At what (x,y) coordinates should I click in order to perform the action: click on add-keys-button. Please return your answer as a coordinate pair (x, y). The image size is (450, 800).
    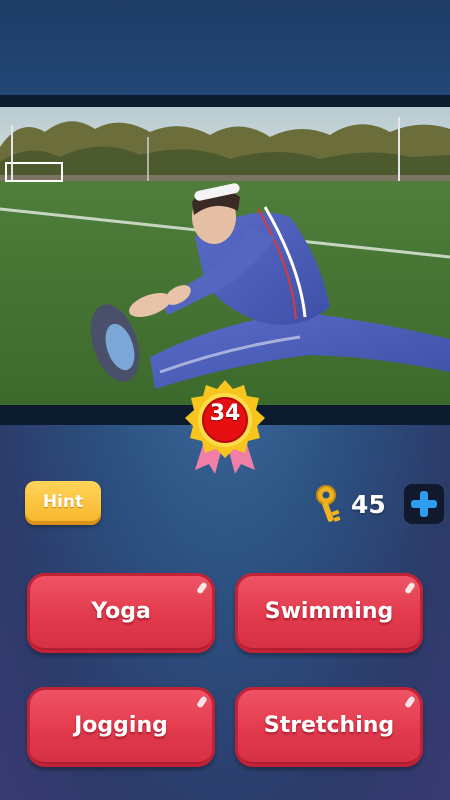
    Looking at the image, I should click on (424, 504).